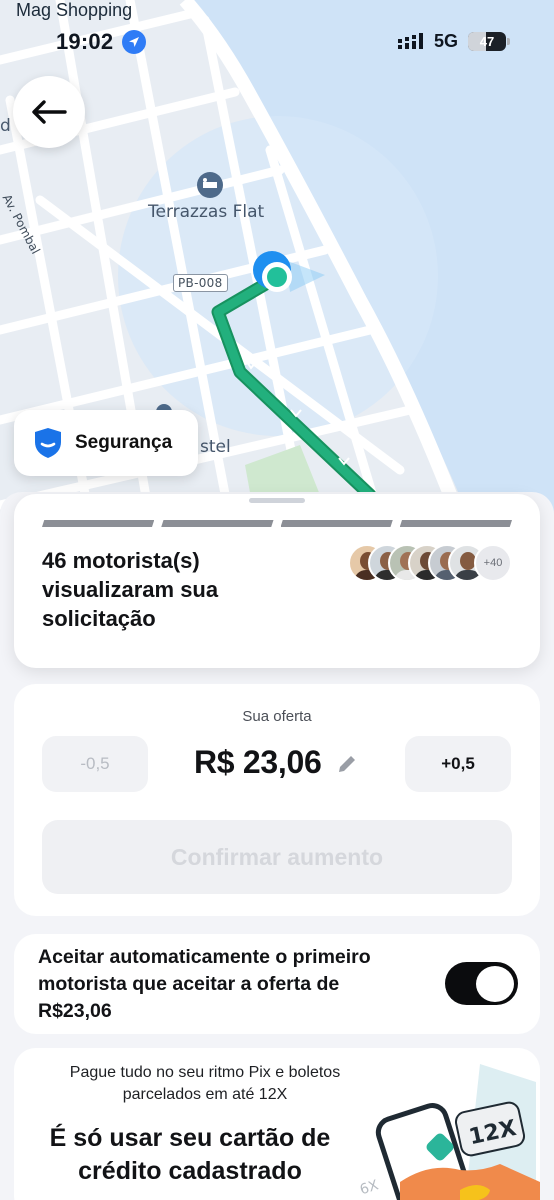 Image resolution: width=554 pixels, height=1200 pixels. Describe the element at coordinates (410, 41) in the screenshot. I see `signal-icon` at that location.